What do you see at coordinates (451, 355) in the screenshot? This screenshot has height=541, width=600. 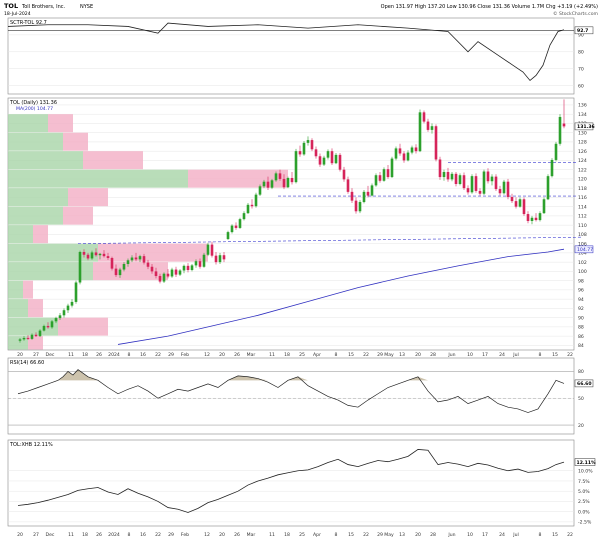 I see `date-tick-label: Jun` at bounding box center [451, 355].